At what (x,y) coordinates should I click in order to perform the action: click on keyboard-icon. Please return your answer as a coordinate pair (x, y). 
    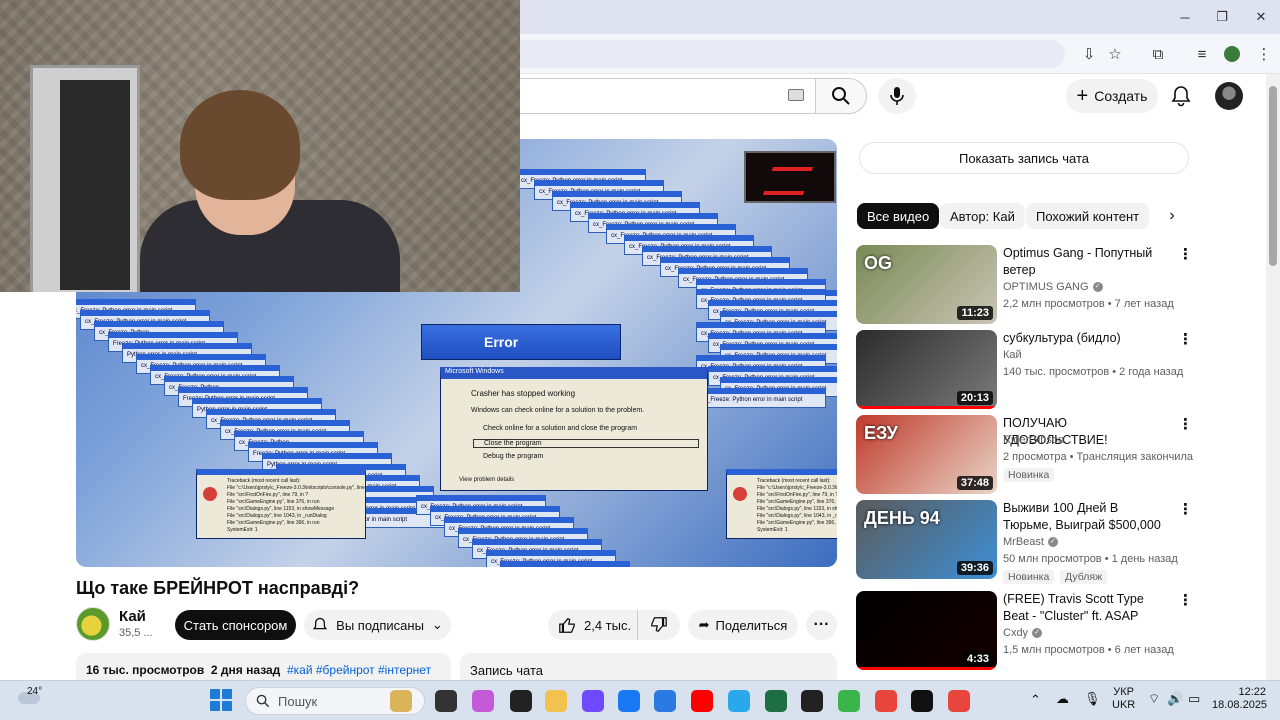
    Looking at the image, I should click on (796, 95).